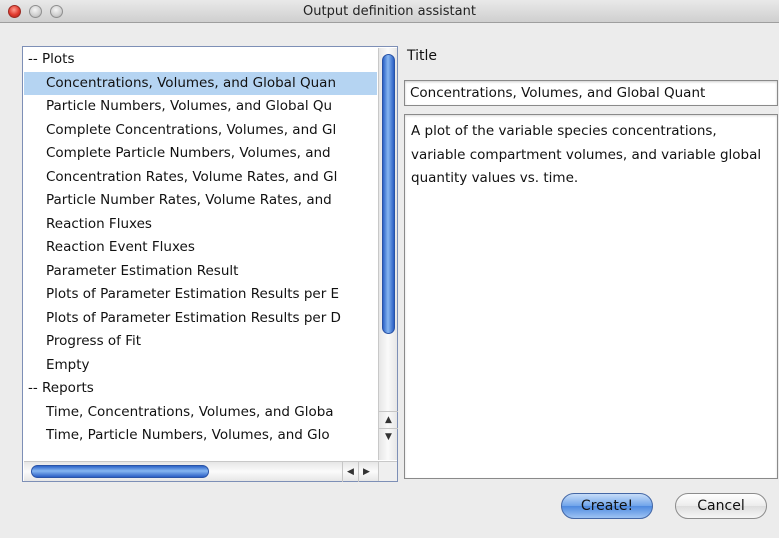  What do you see at coordinates (388, 194) in the screenshot?
I see `vertical-scroll-thumb` at bounding box center [388, 194].